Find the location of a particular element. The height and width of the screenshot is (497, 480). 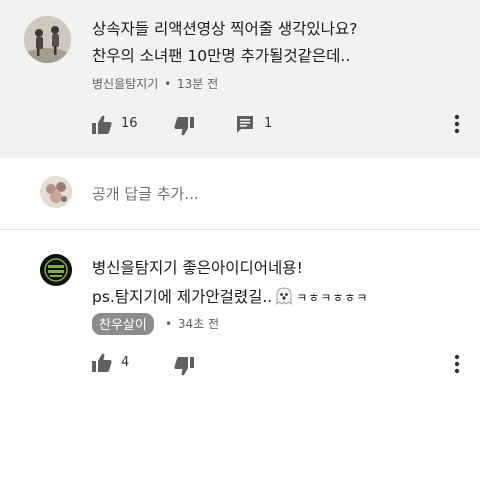

comment2-time: 34초 전 is located at coordinates (198, 324).